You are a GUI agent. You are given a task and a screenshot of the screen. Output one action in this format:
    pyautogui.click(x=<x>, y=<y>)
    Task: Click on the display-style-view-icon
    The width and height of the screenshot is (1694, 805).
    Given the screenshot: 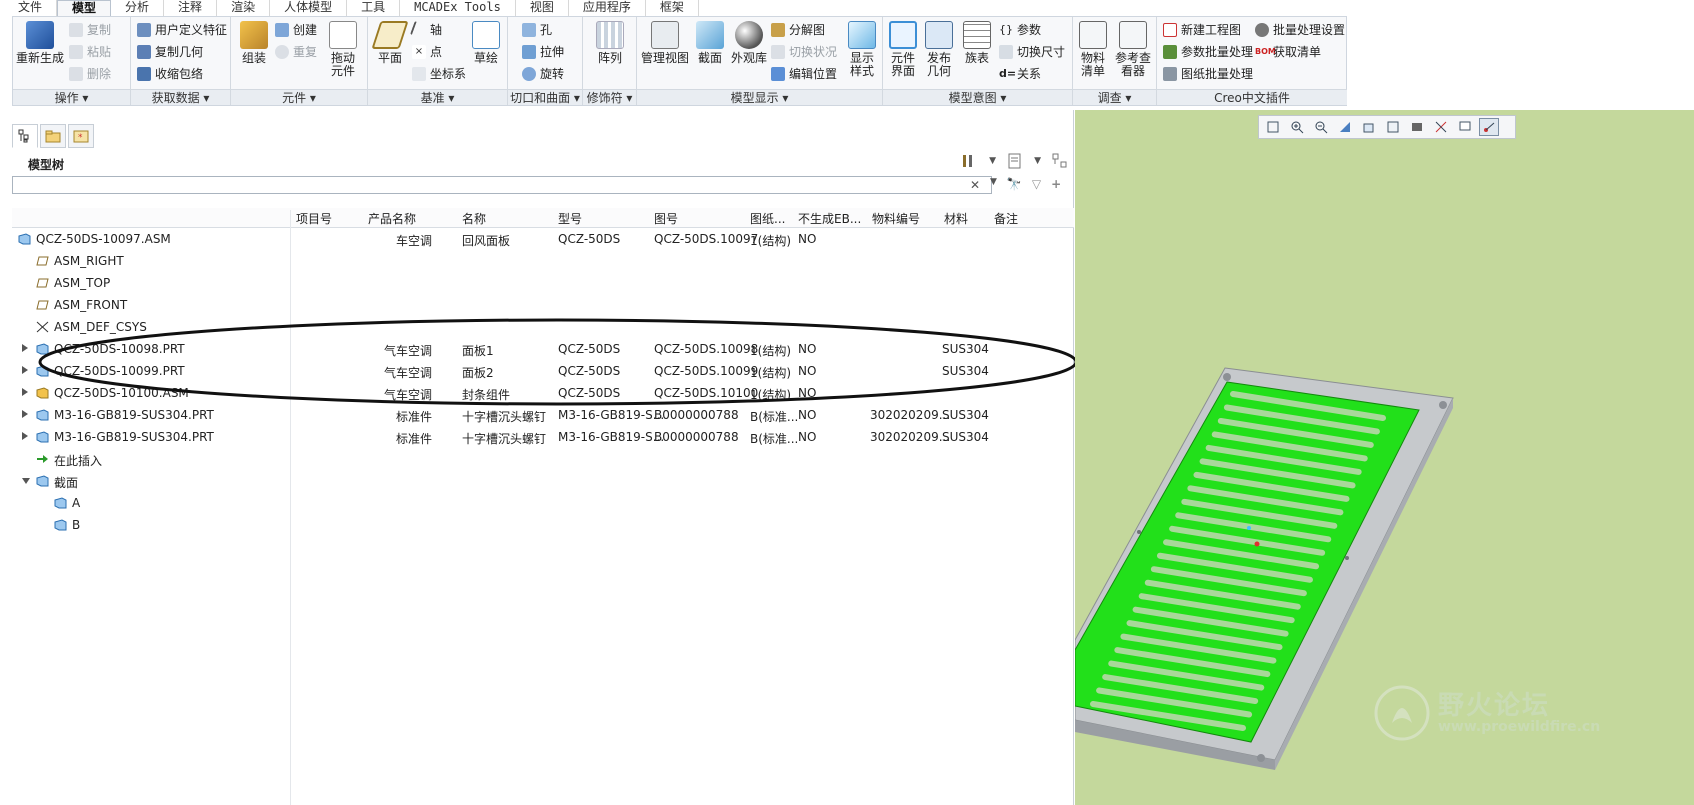 What is the action you would take?
    pyautogui.click(x=1417, y=127)
    